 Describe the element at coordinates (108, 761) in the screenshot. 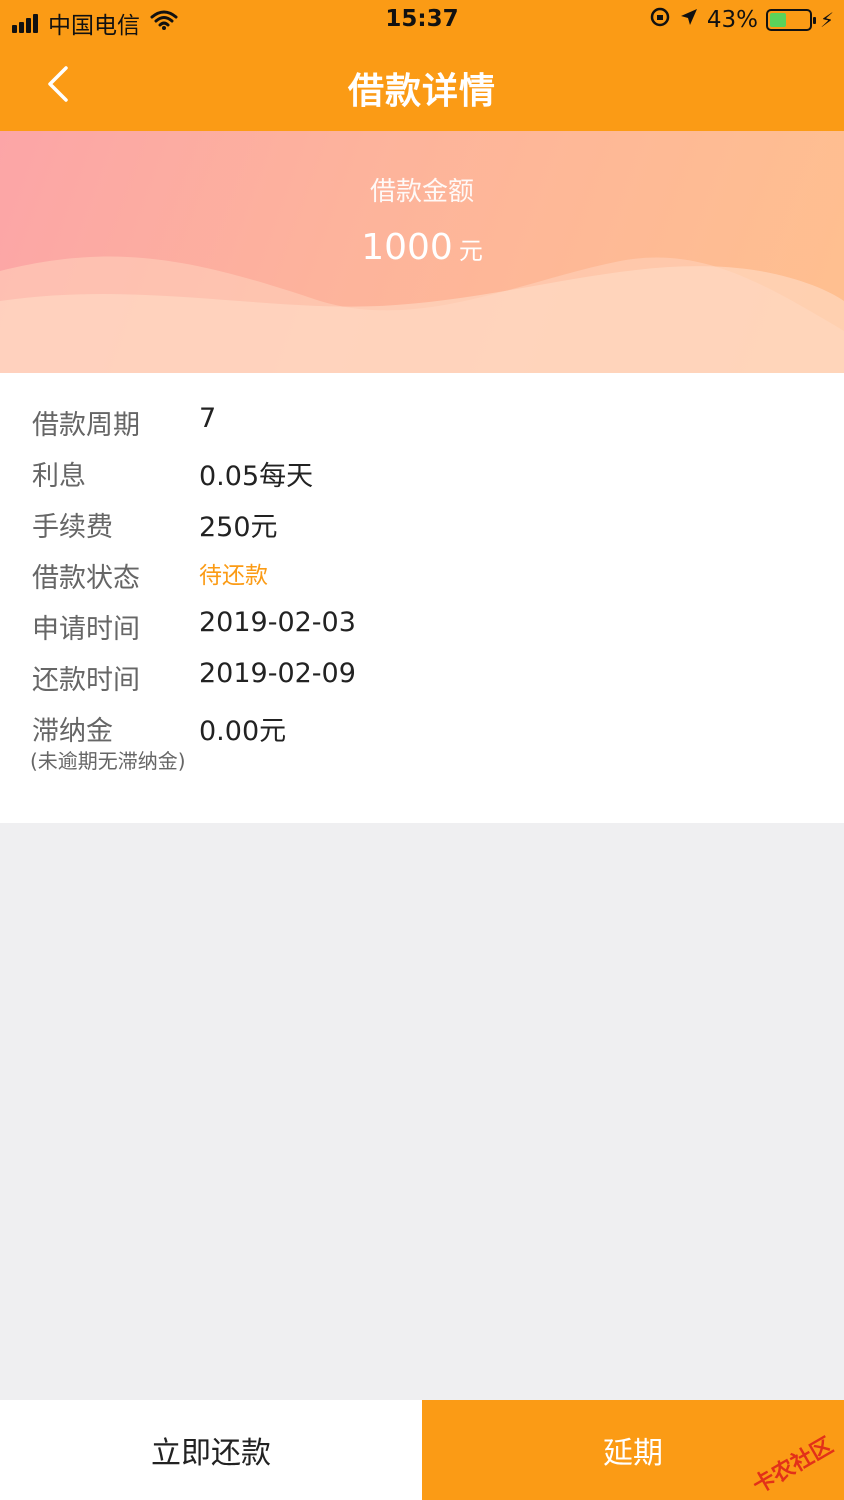

I see `late-fee-note: (未逾期无滞纳金)` at that location.